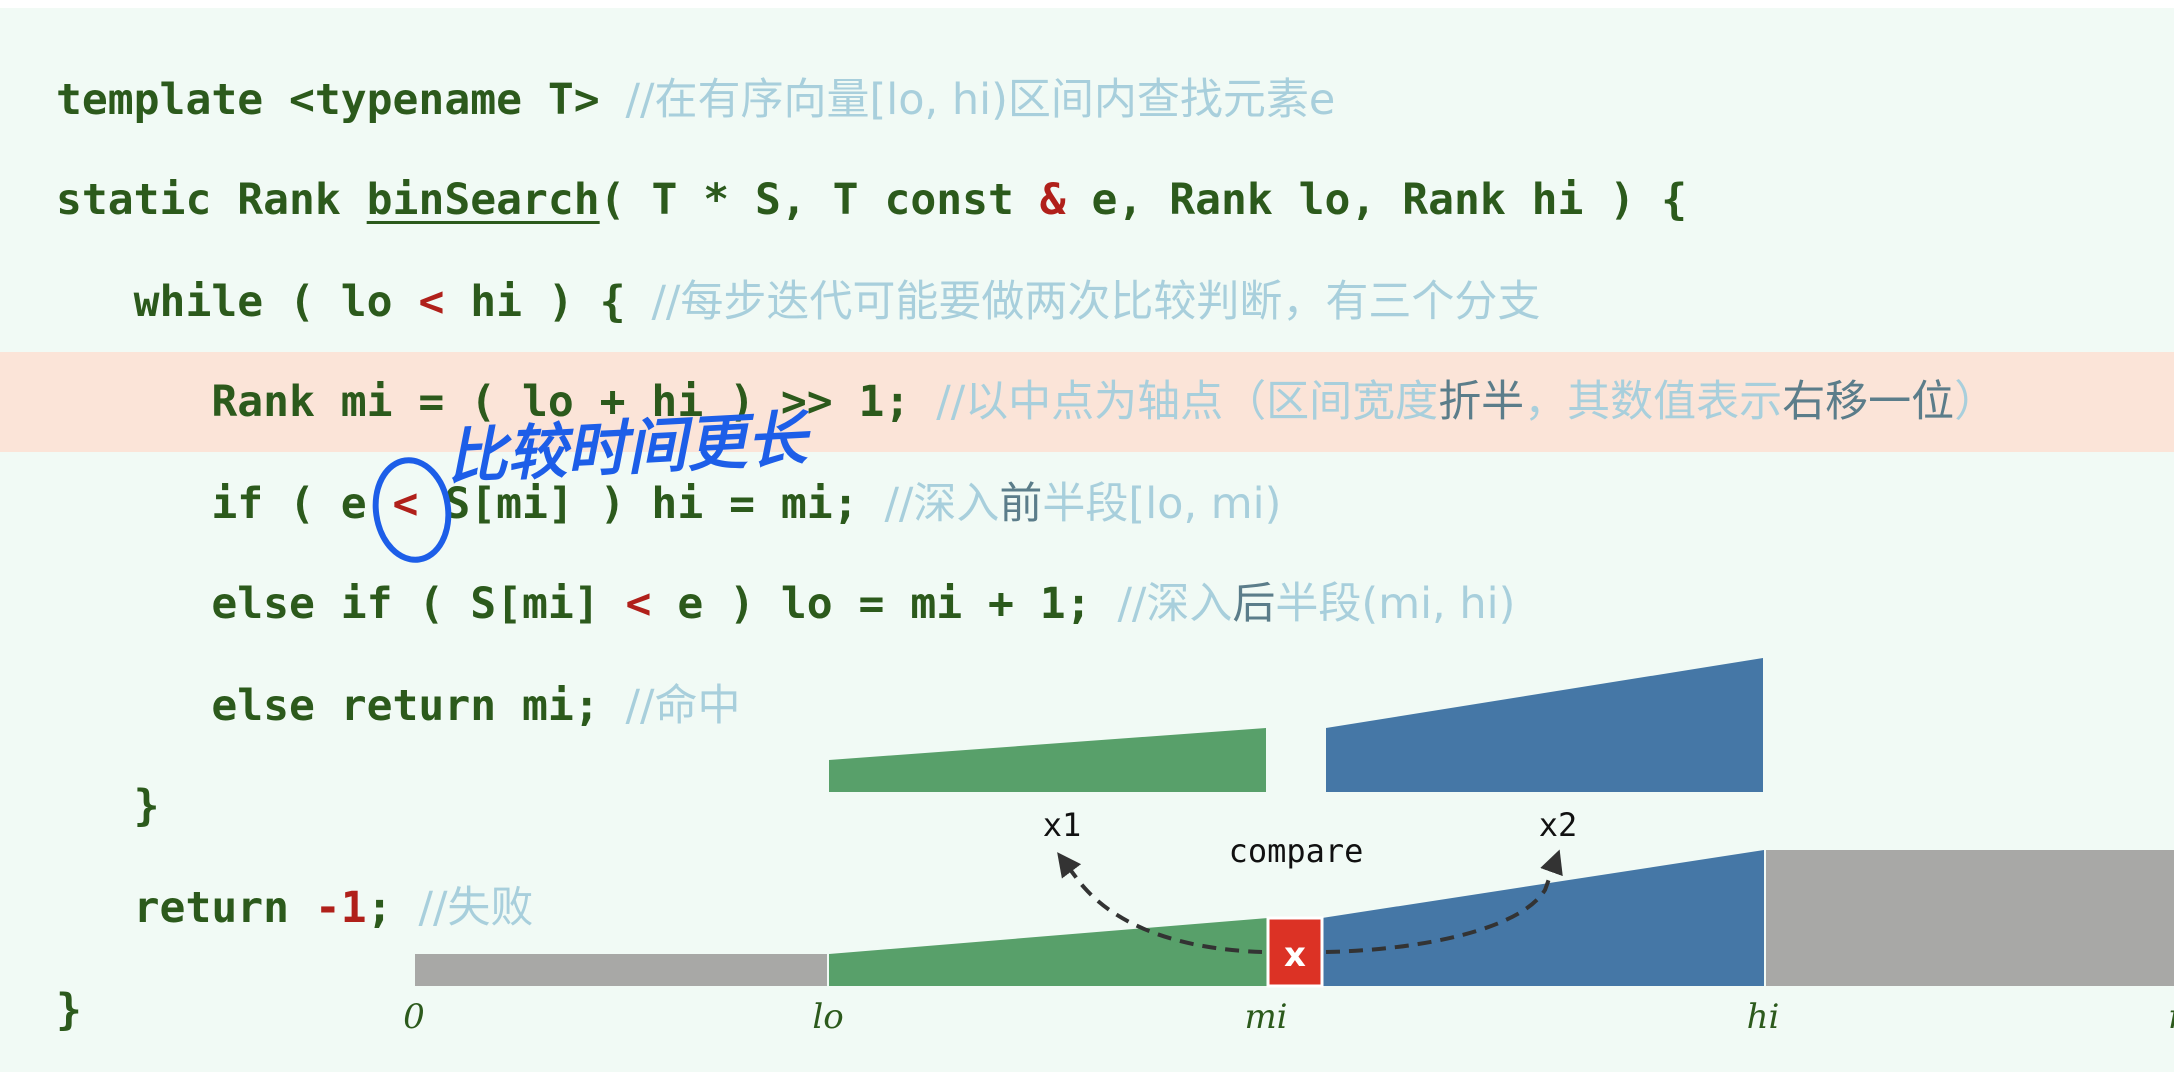 The width and height of the screenshot is (2174, 1080). I want to click on hand-drawn-circle, so click(412, 510).